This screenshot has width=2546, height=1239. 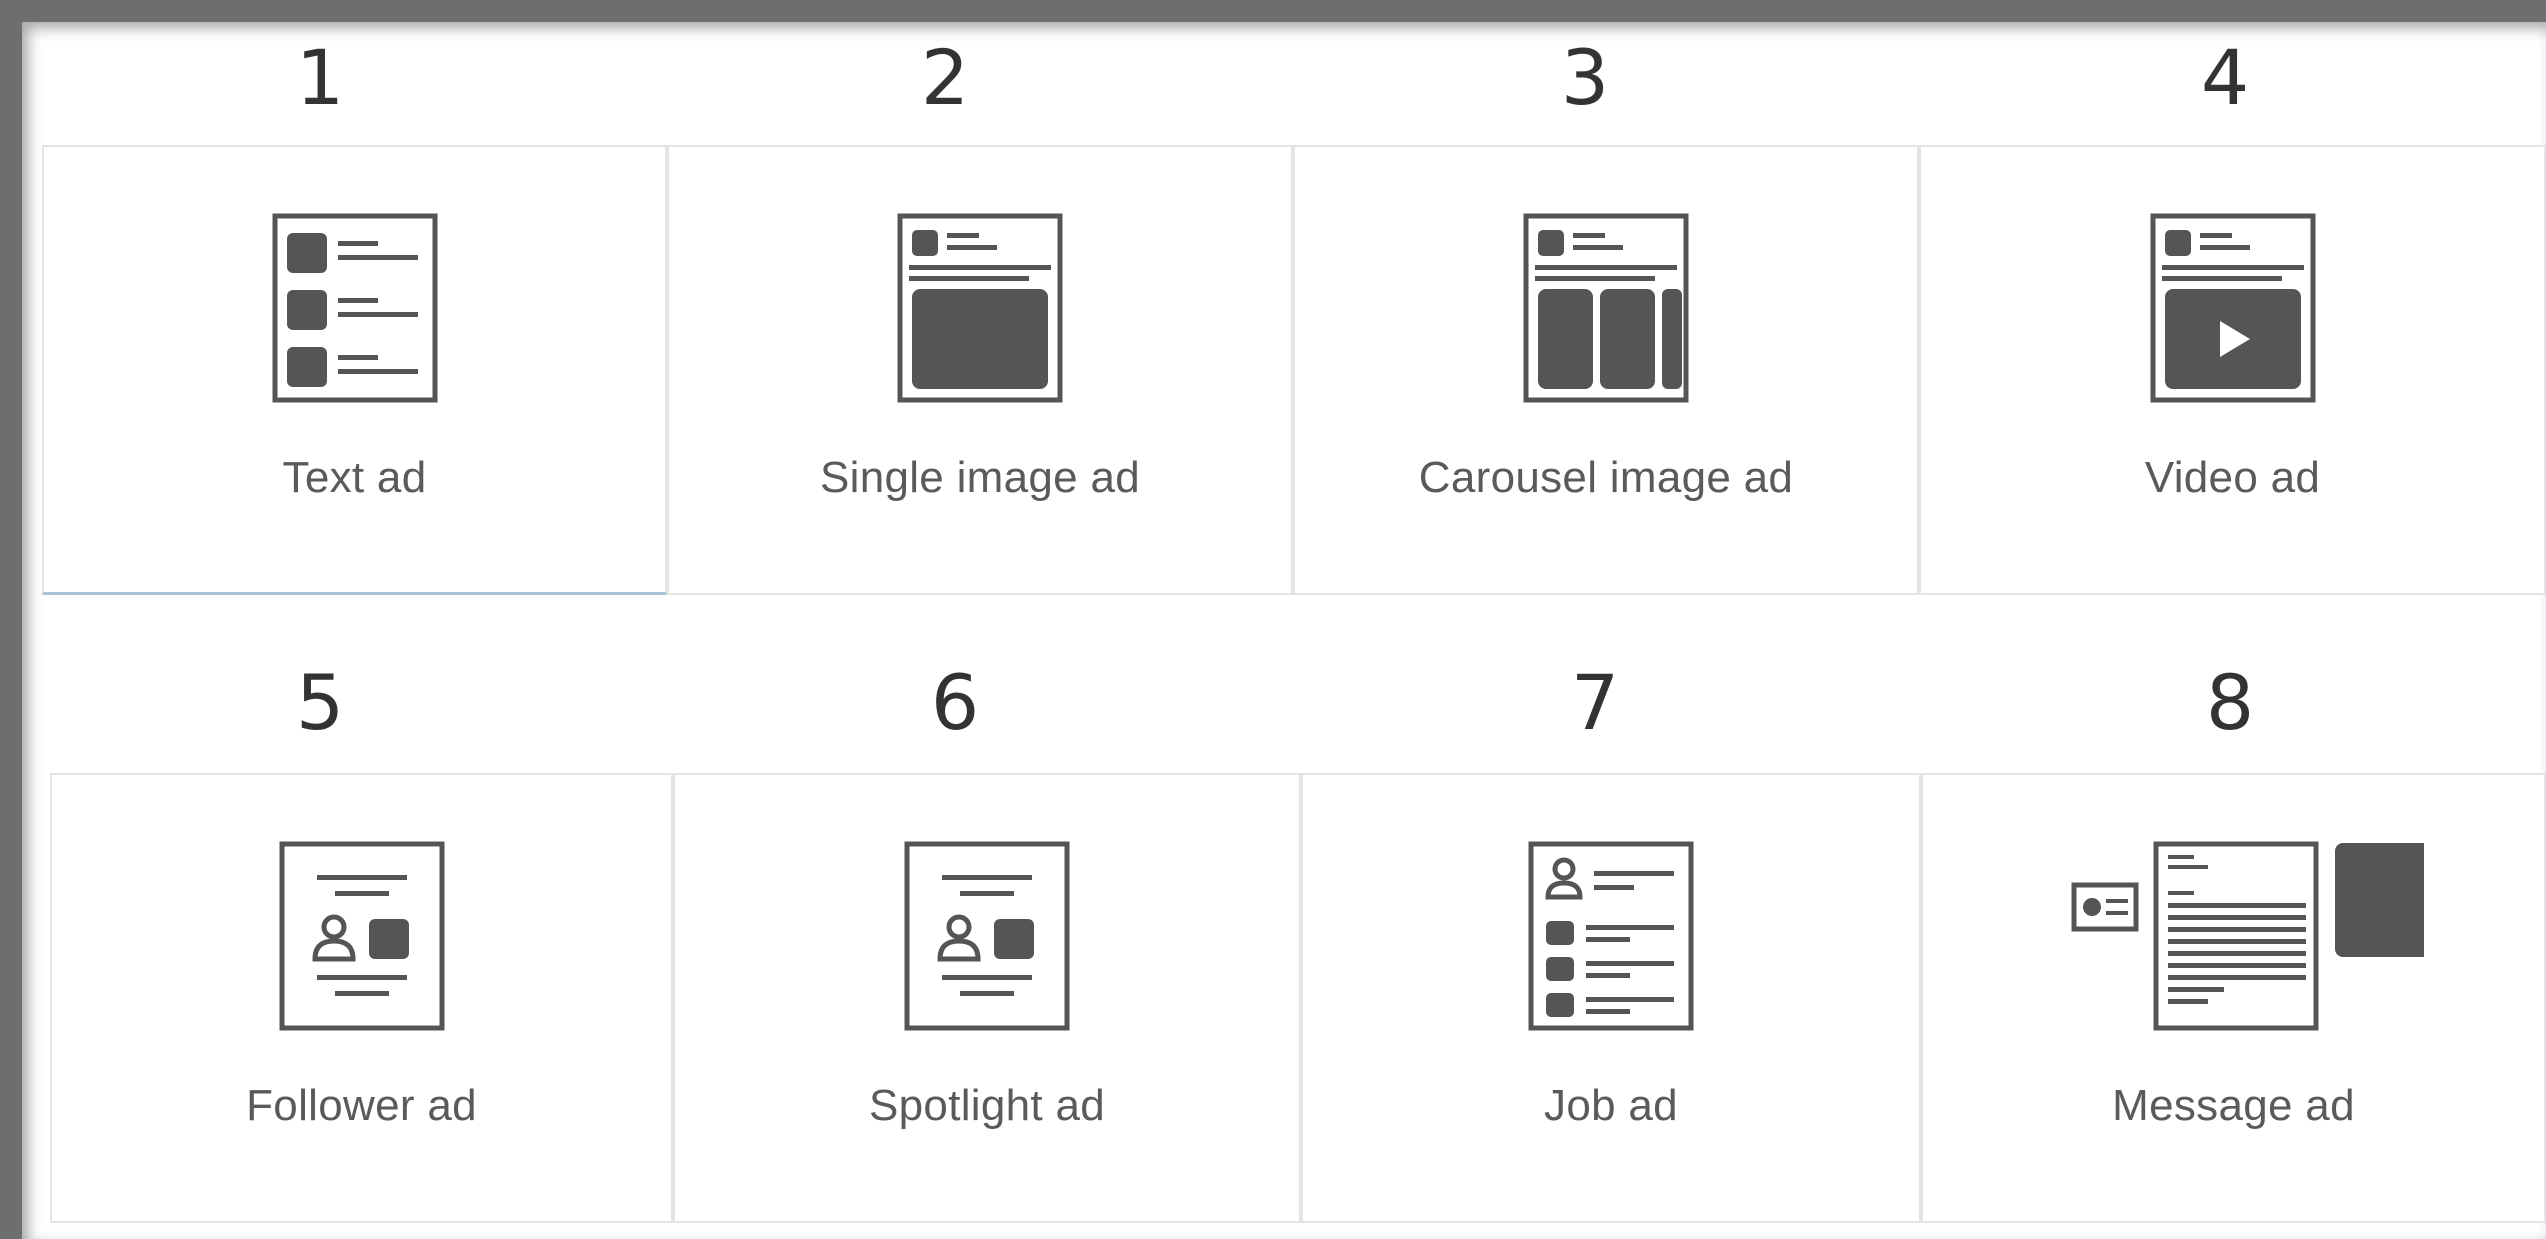 I want to click on carousel-image-ad-option: Carousel image ad, so click(x=1606, y=370).